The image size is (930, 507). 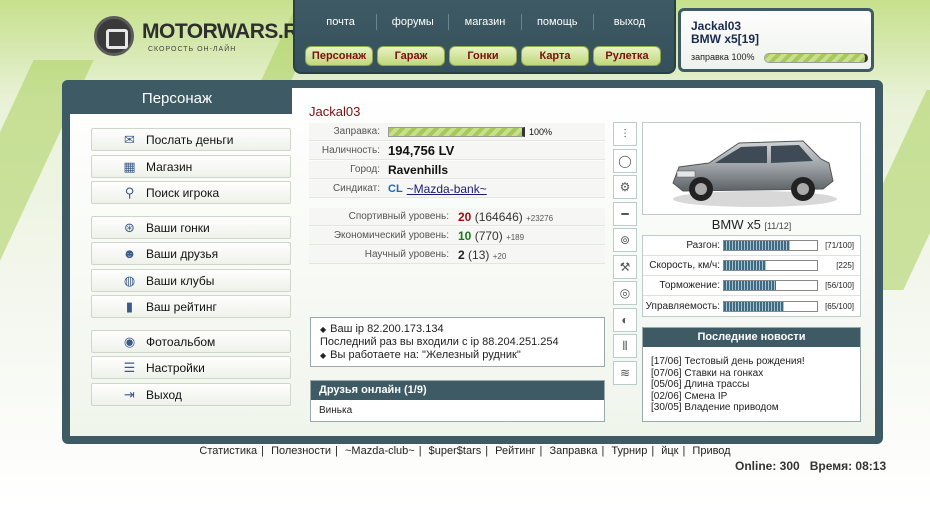 What do you see at coordinates (177, 97) in the screenshot?
I see `sidebar-title: Персонаж` at bounding box center [177, 97].